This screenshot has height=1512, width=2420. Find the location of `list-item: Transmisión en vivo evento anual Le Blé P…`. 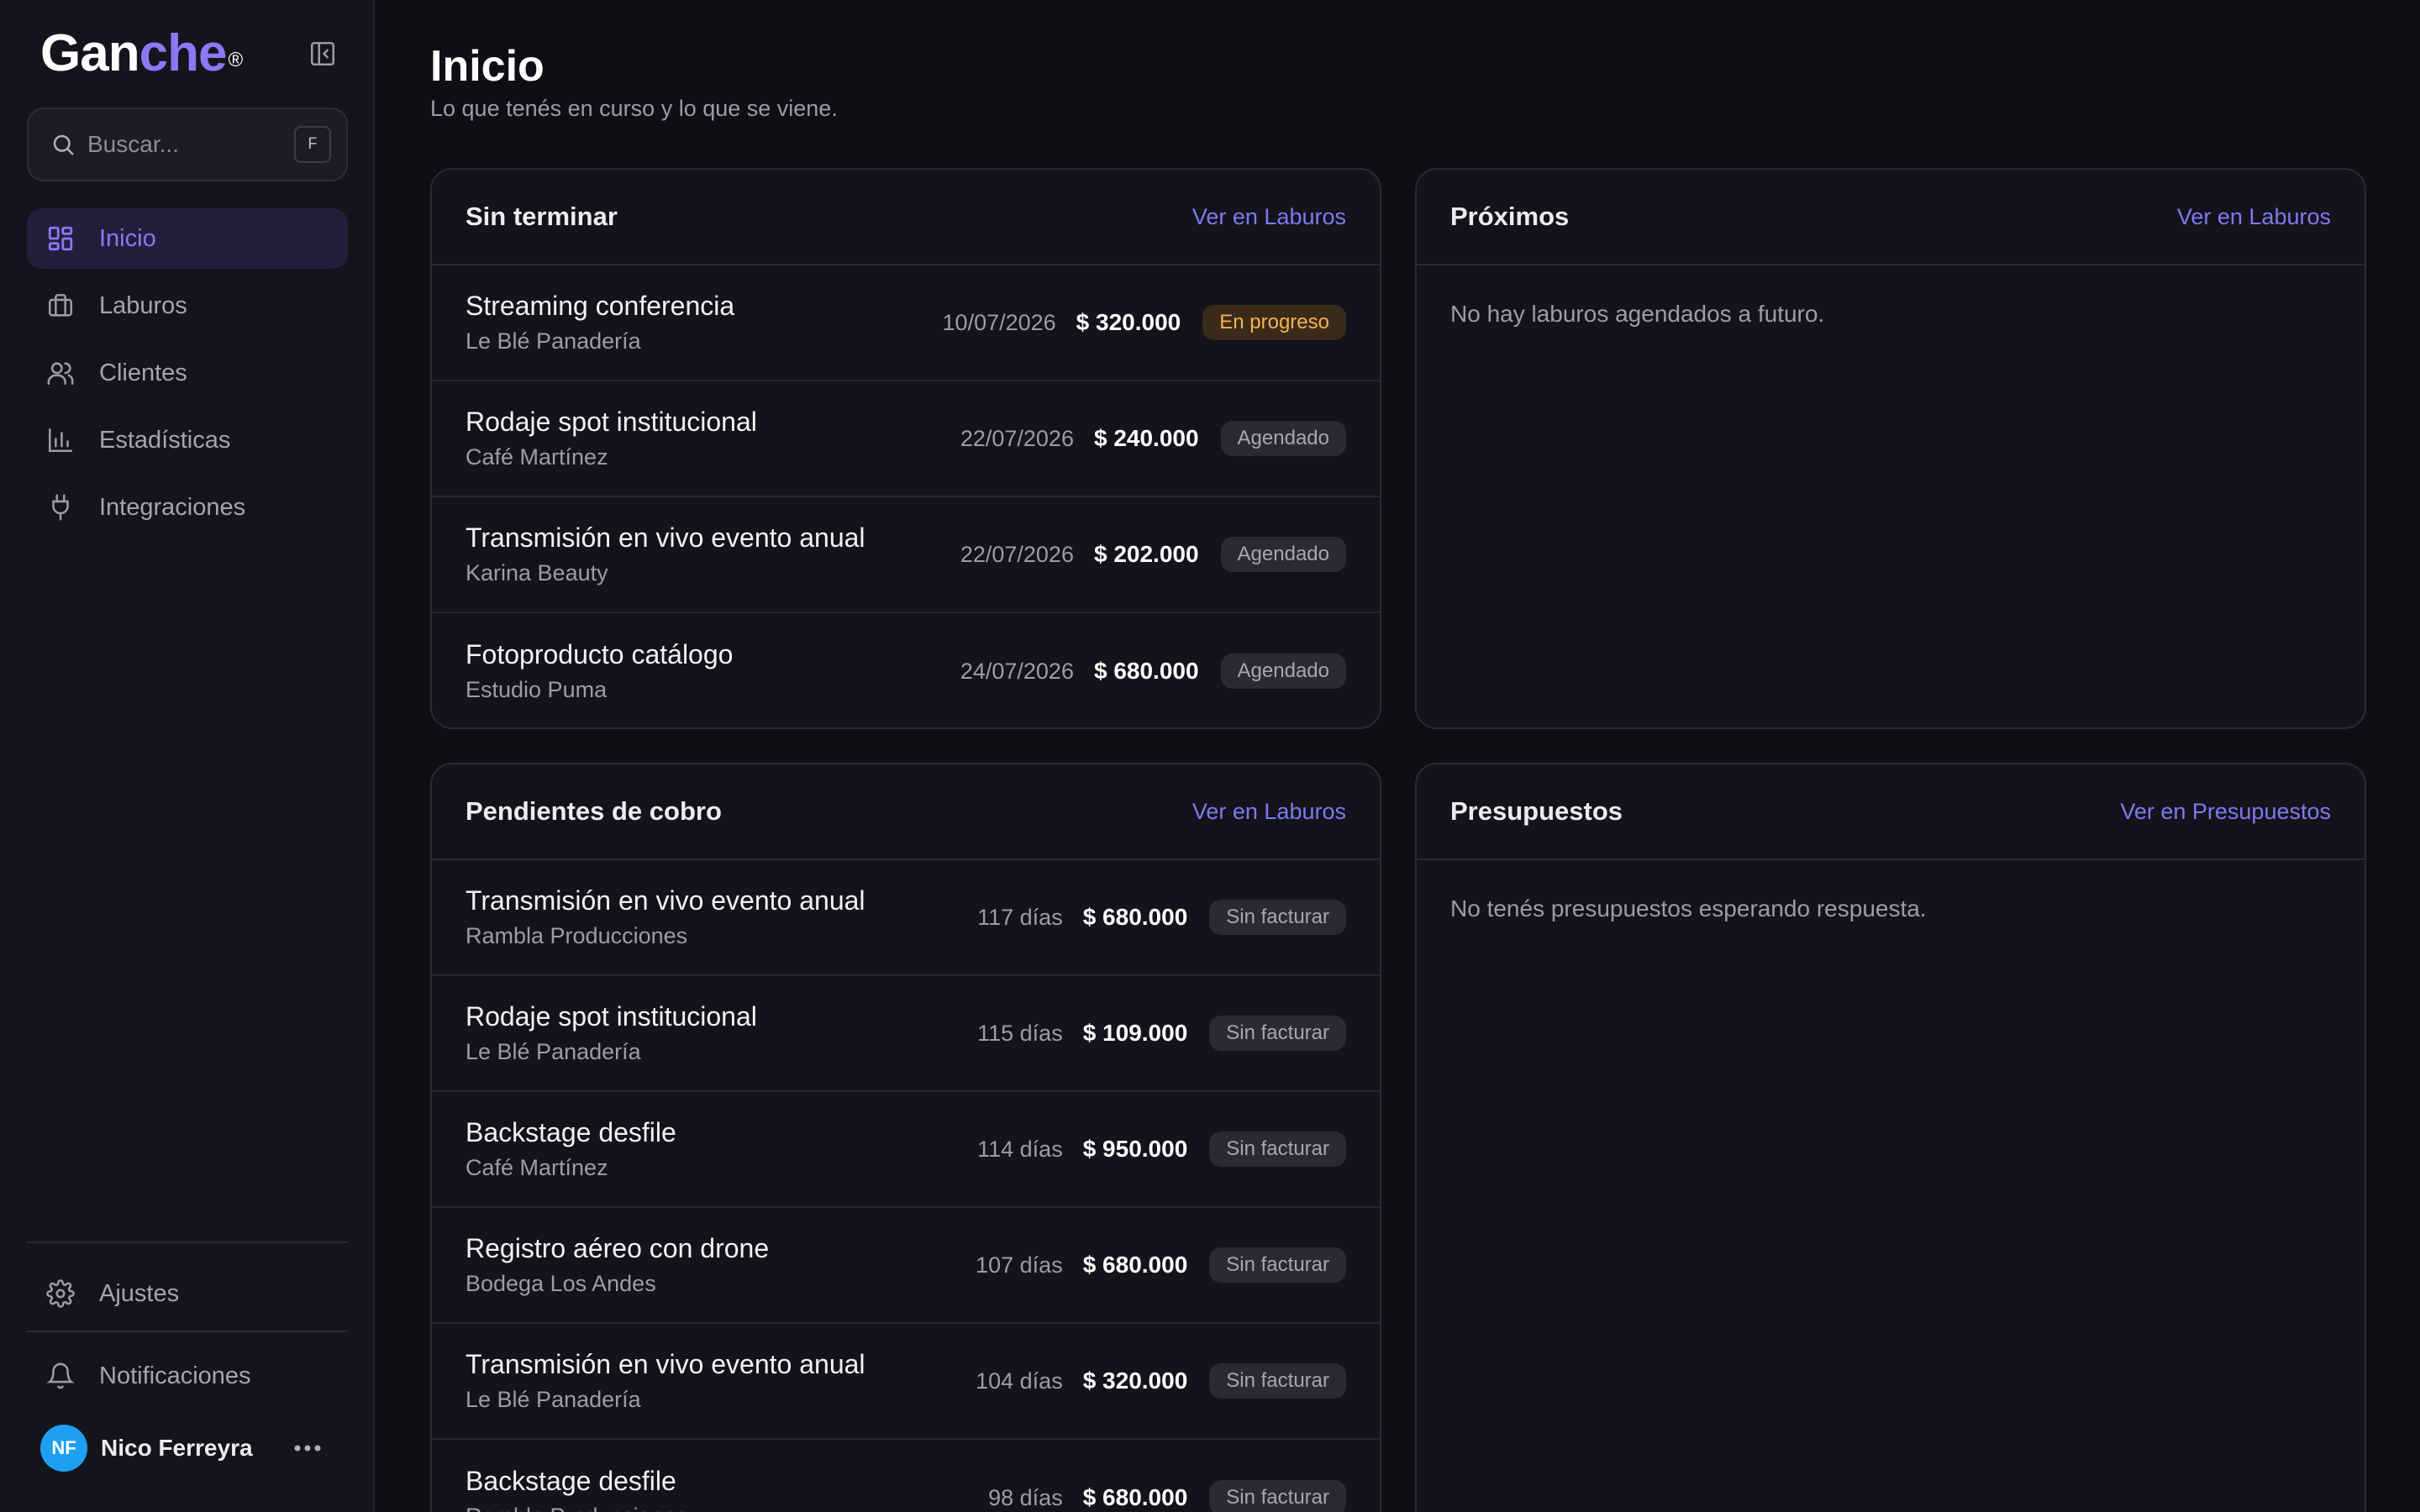

list-item: Transmisión en vivo evento anual Le Blé P… is located at coordinates (906, 1382).